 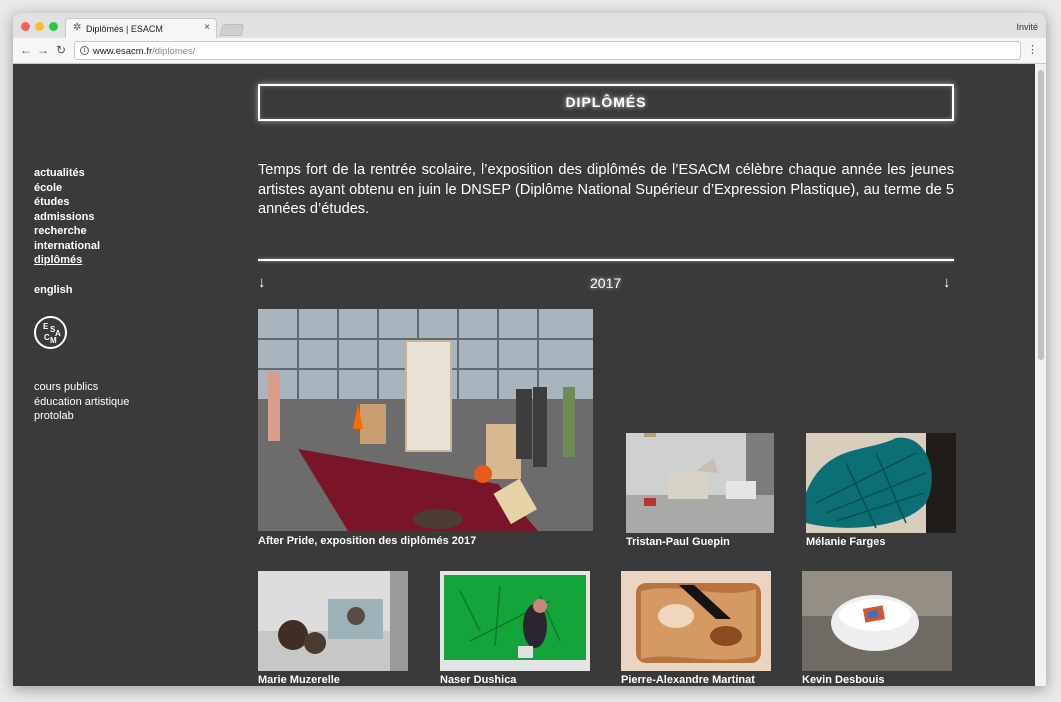 What do you see at coordinates (605, 283) in the screenshot?
I see `year-heading: 2017` at bounding box center [605, 283].